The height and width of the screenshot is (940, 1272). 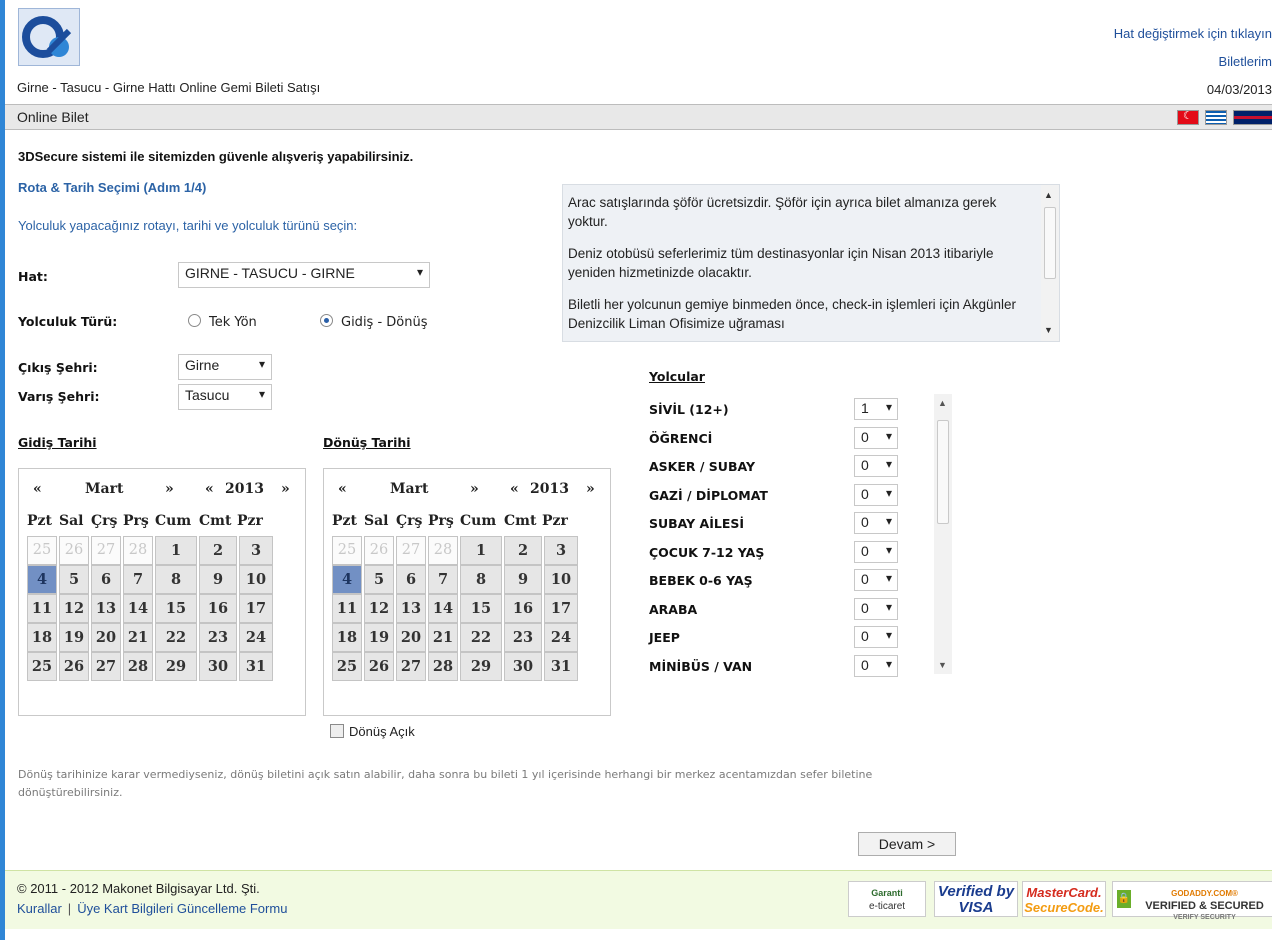 I want to click on radio-round-trip: Gidiş - Dönüş, so click(x=374, y=322).